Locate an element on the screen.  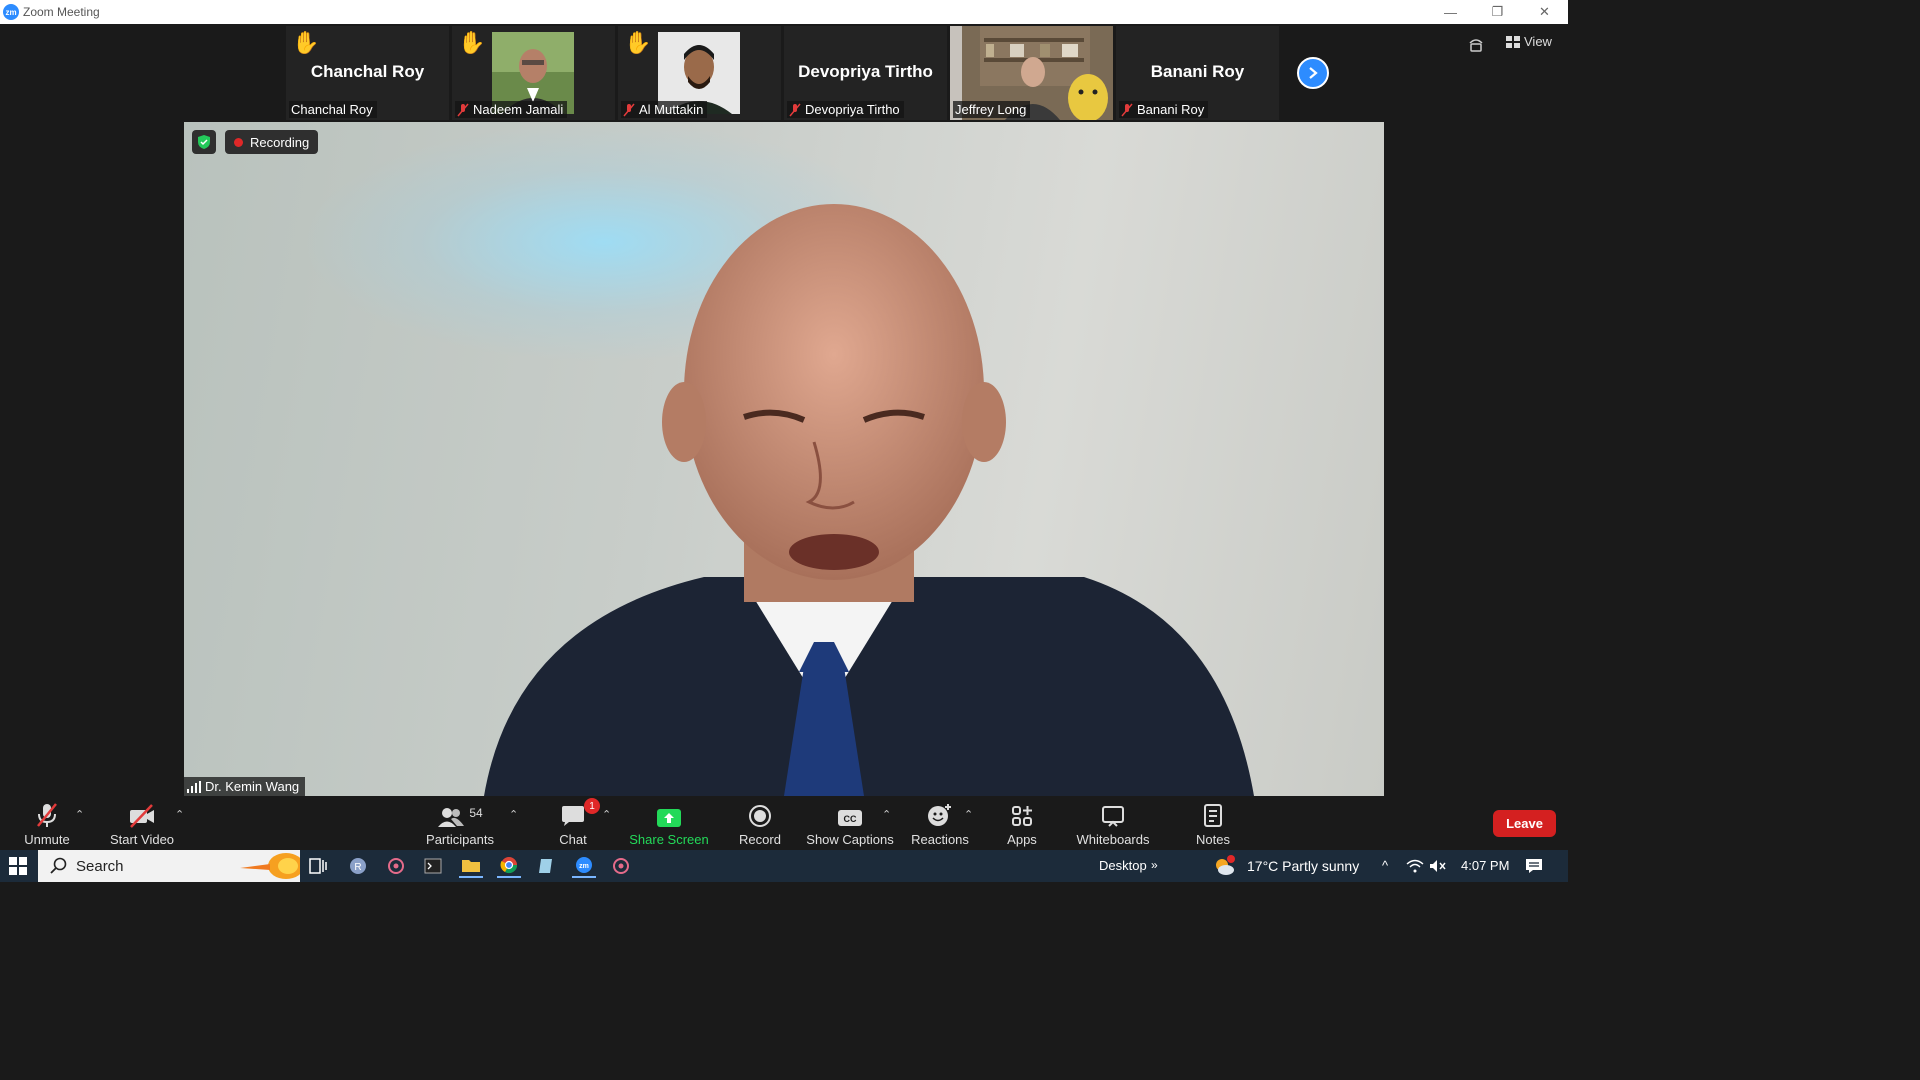
windows-start-icon is located at coordinates (18, 866).